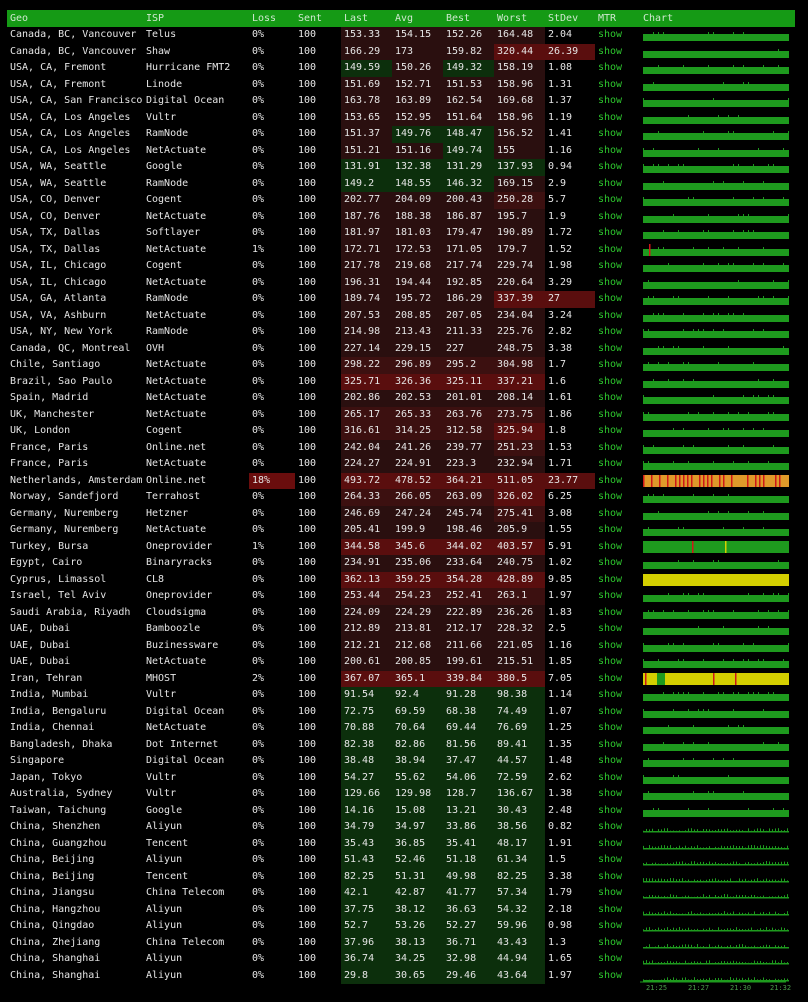  What do you see at coordinates (468, 282) in the screenshot?
I see `best-cell: 192.85` at bounding box center [468, 282].